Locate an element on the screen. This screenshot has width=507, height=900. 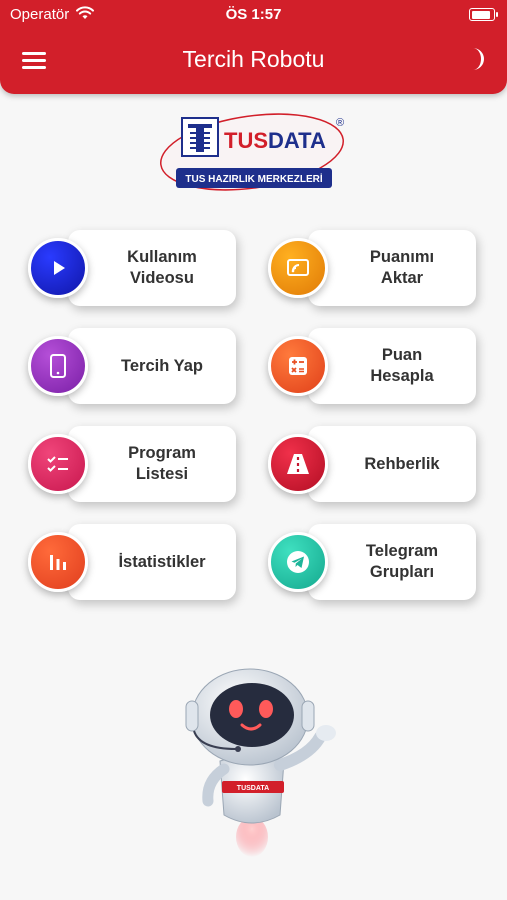
menu-card-label: Program Listesi is located at coordinates (162, 463).